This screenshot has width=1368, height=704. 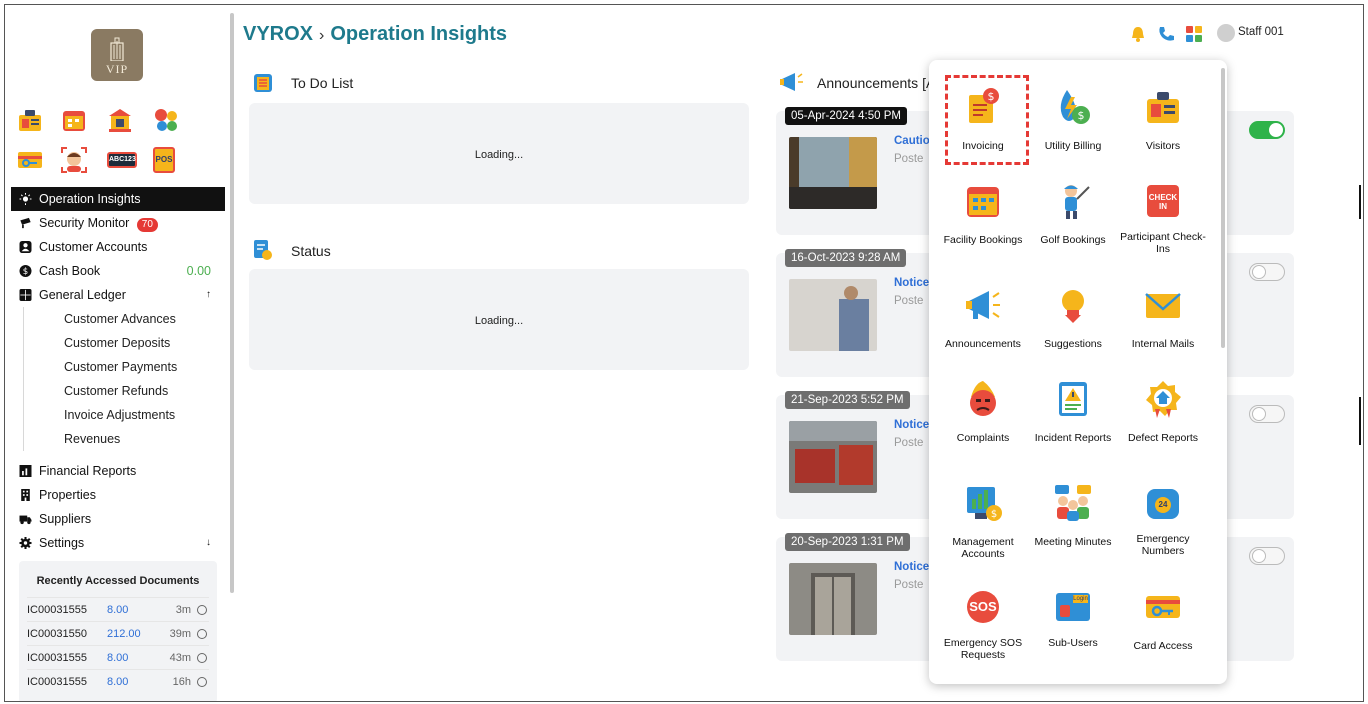 I want to click on app-utility-billing: $ Utility Billing, so click(x=1073, y=119).